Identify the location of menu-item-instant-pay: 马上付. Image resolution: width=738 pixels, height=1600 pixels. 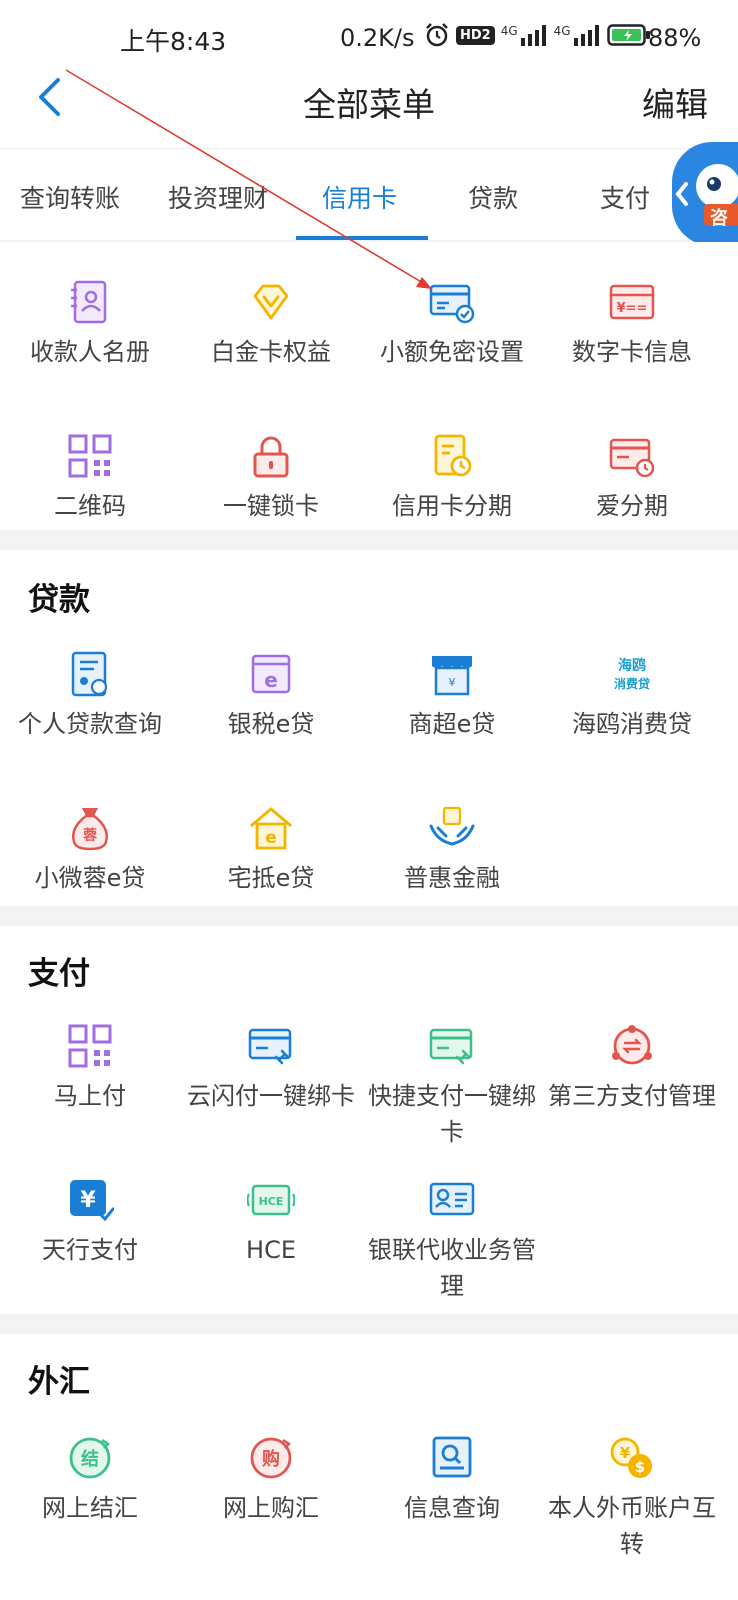
(90, 1068).